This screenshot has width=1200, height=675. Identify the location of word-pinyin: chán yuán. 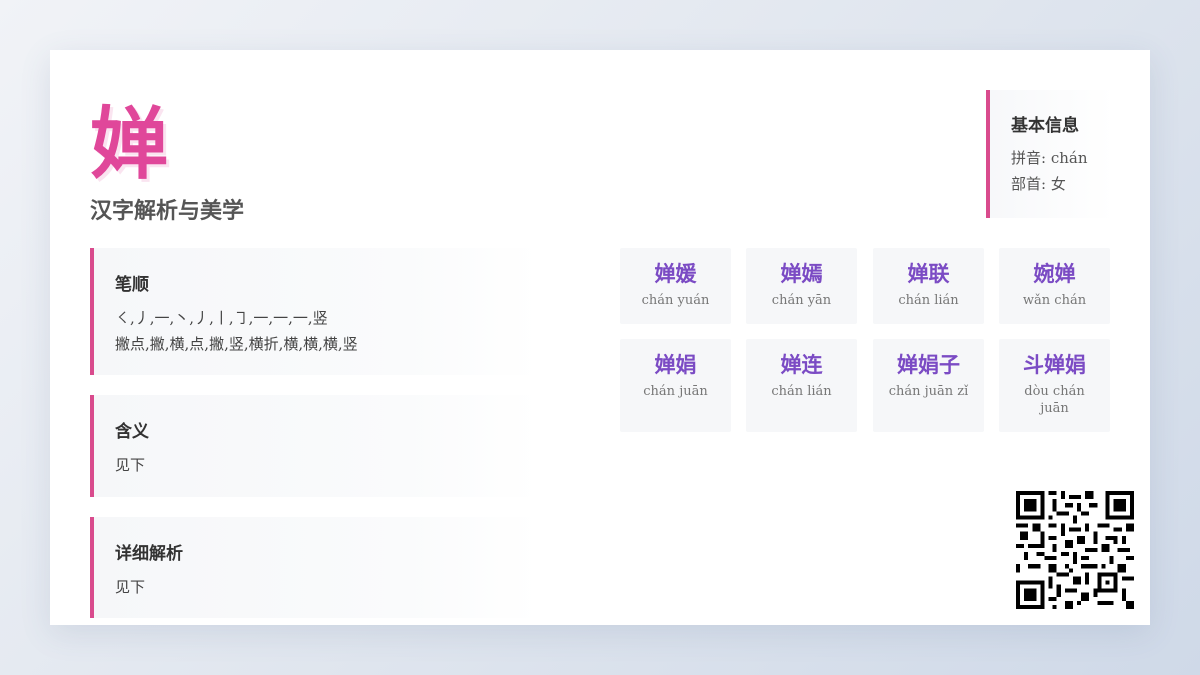
(675, 300).